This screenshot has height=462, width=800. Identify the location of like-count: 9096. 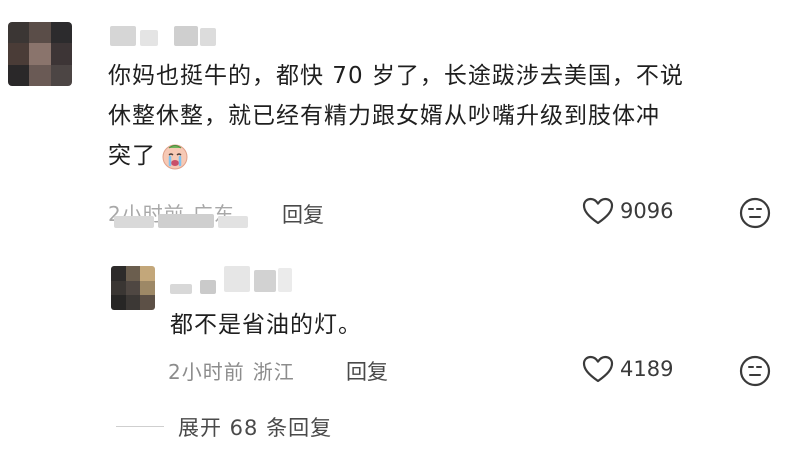
(647, 211).